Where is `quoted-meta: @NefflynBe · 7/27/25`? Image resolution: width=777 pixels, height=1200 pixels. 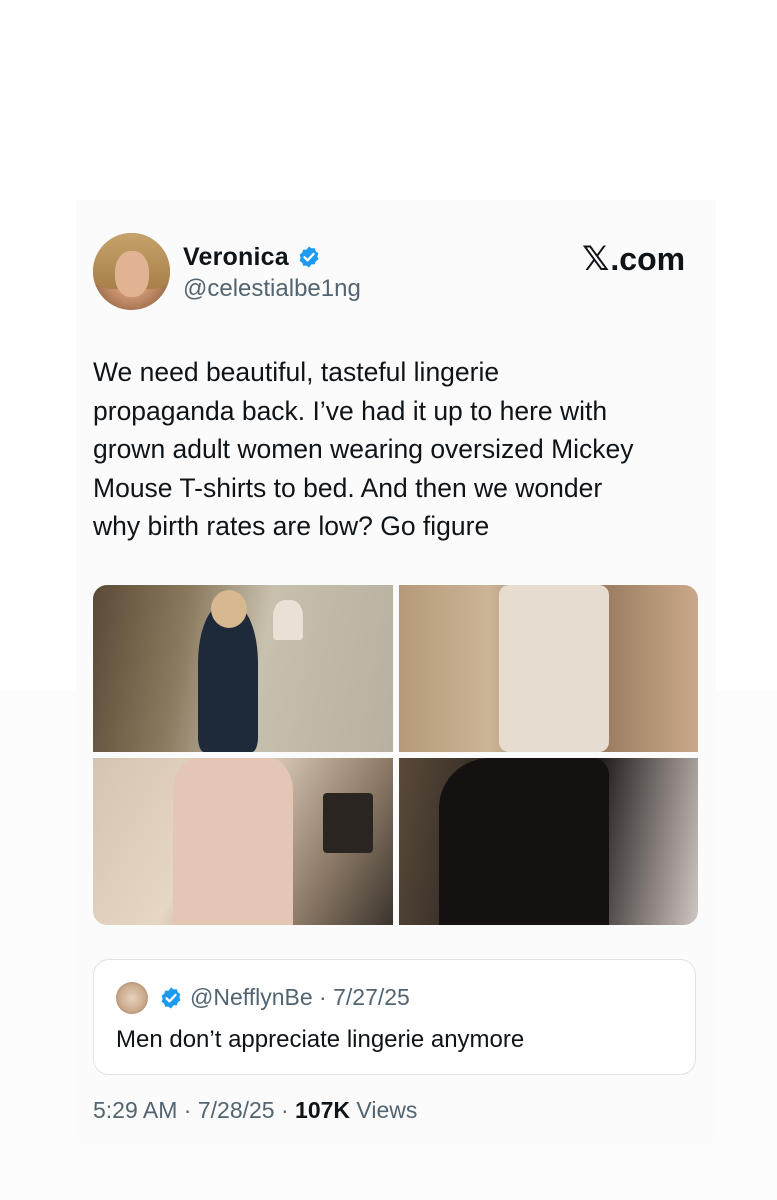 quoted-meta: @NefflynBe · 7/27/25 is located at coordinates (300, 997).